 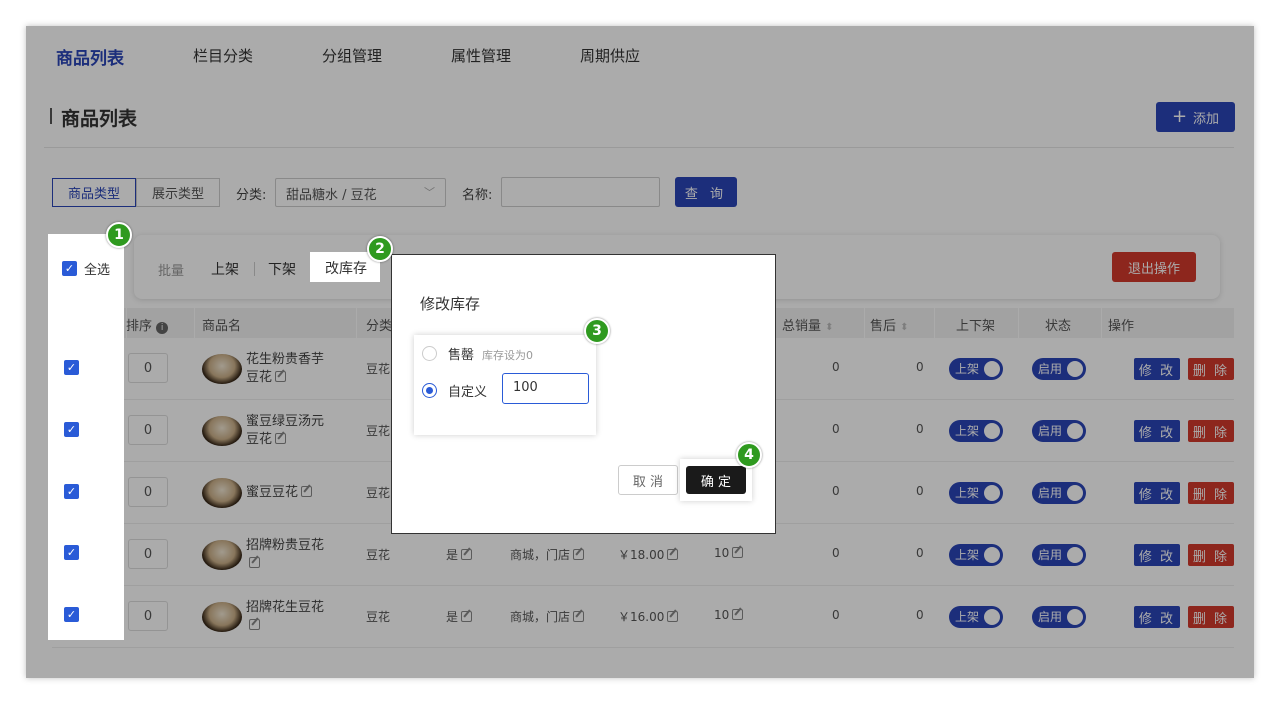 What do you see at coordinates (97, 270) in the screenshot?
I see `select-all-label: 全选` at bounding box center [97, 270].